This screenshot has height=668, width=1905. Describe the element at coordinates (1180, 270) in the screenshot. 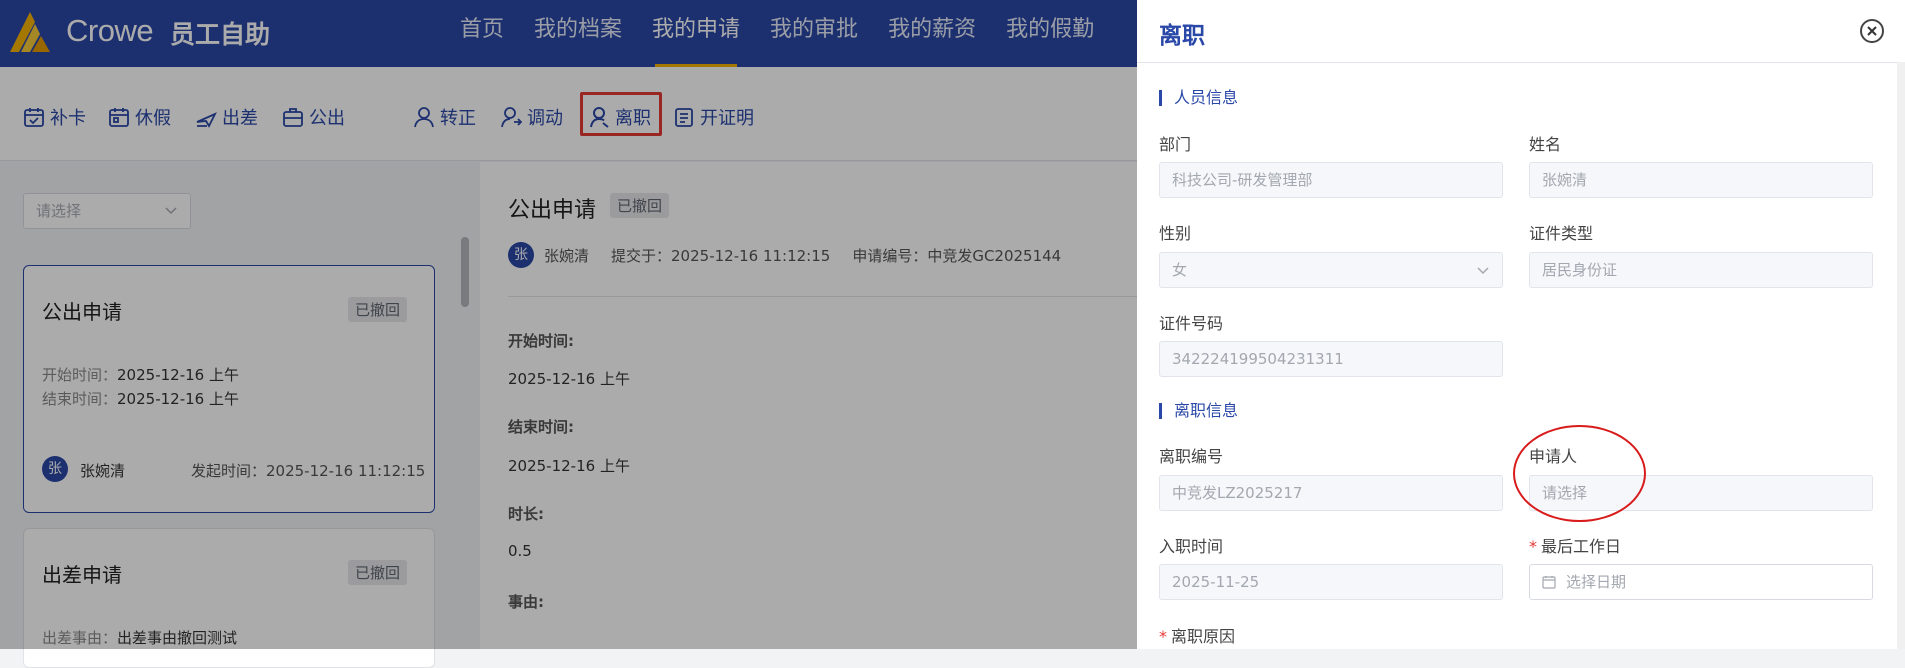

I see `gender-value: 女` at that location.